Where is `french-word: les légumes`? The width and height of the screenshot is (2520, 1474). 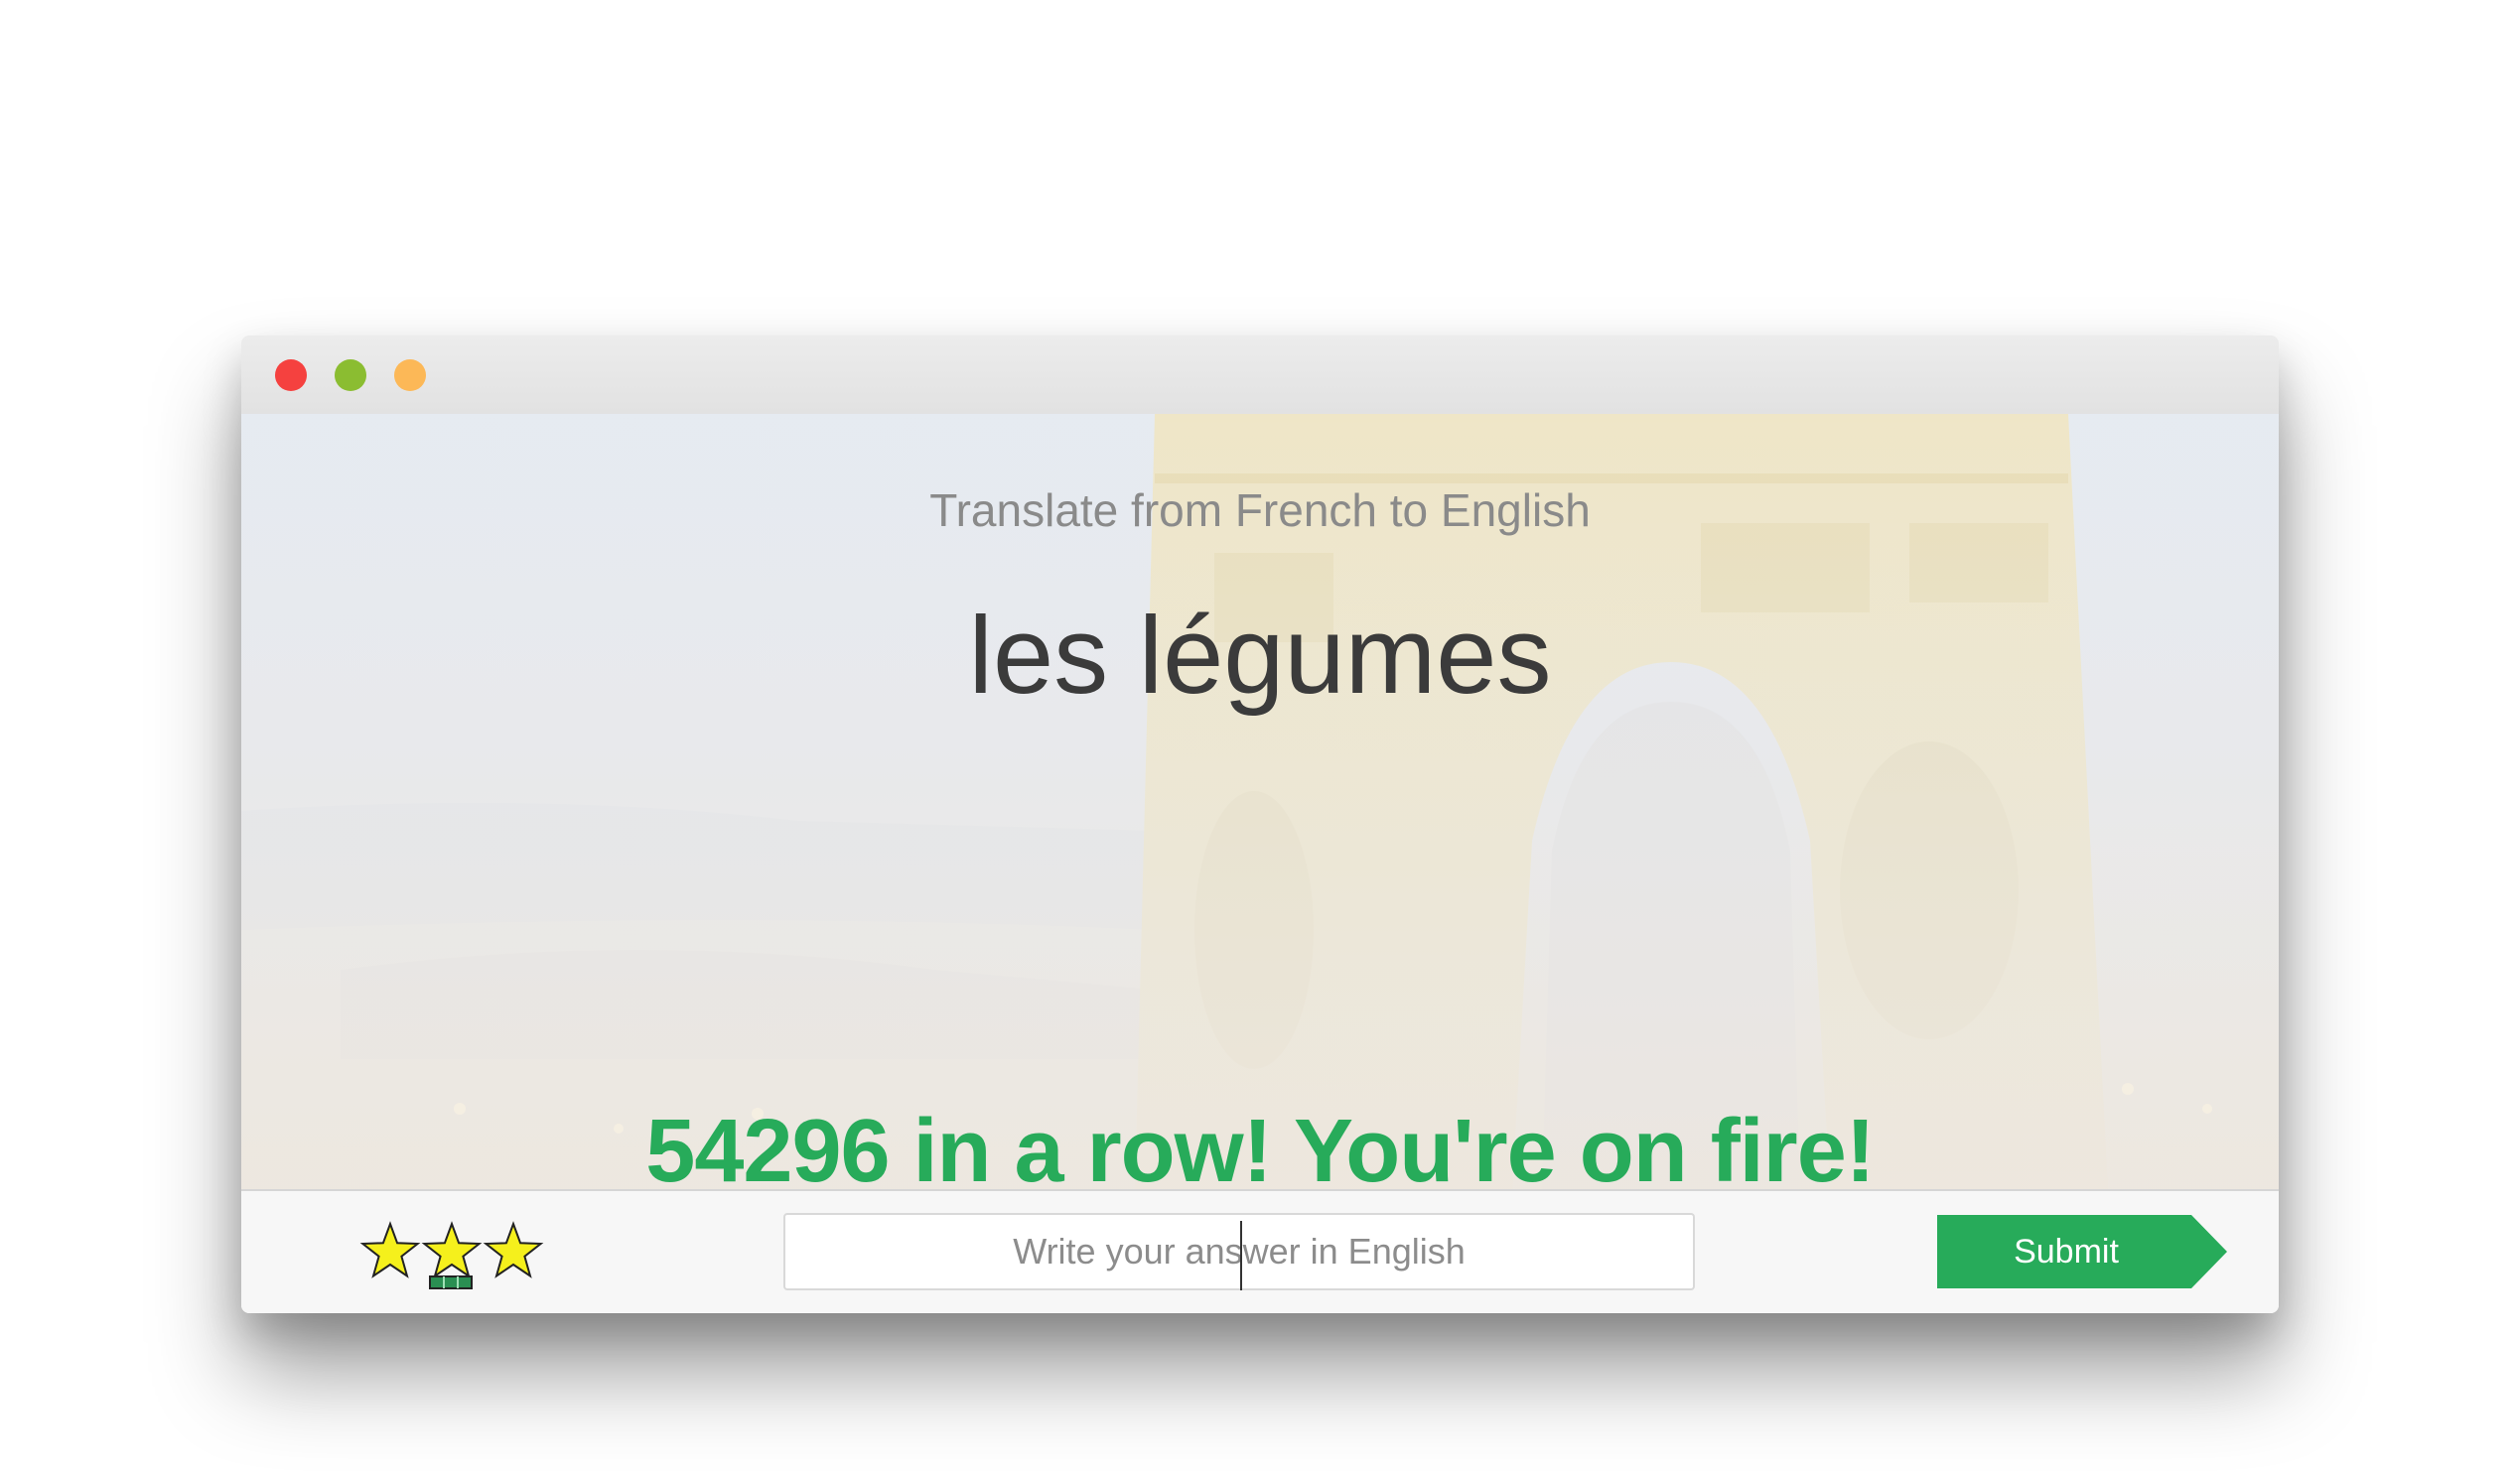 french-word: les légumes is located at coordinates (1260, 656).